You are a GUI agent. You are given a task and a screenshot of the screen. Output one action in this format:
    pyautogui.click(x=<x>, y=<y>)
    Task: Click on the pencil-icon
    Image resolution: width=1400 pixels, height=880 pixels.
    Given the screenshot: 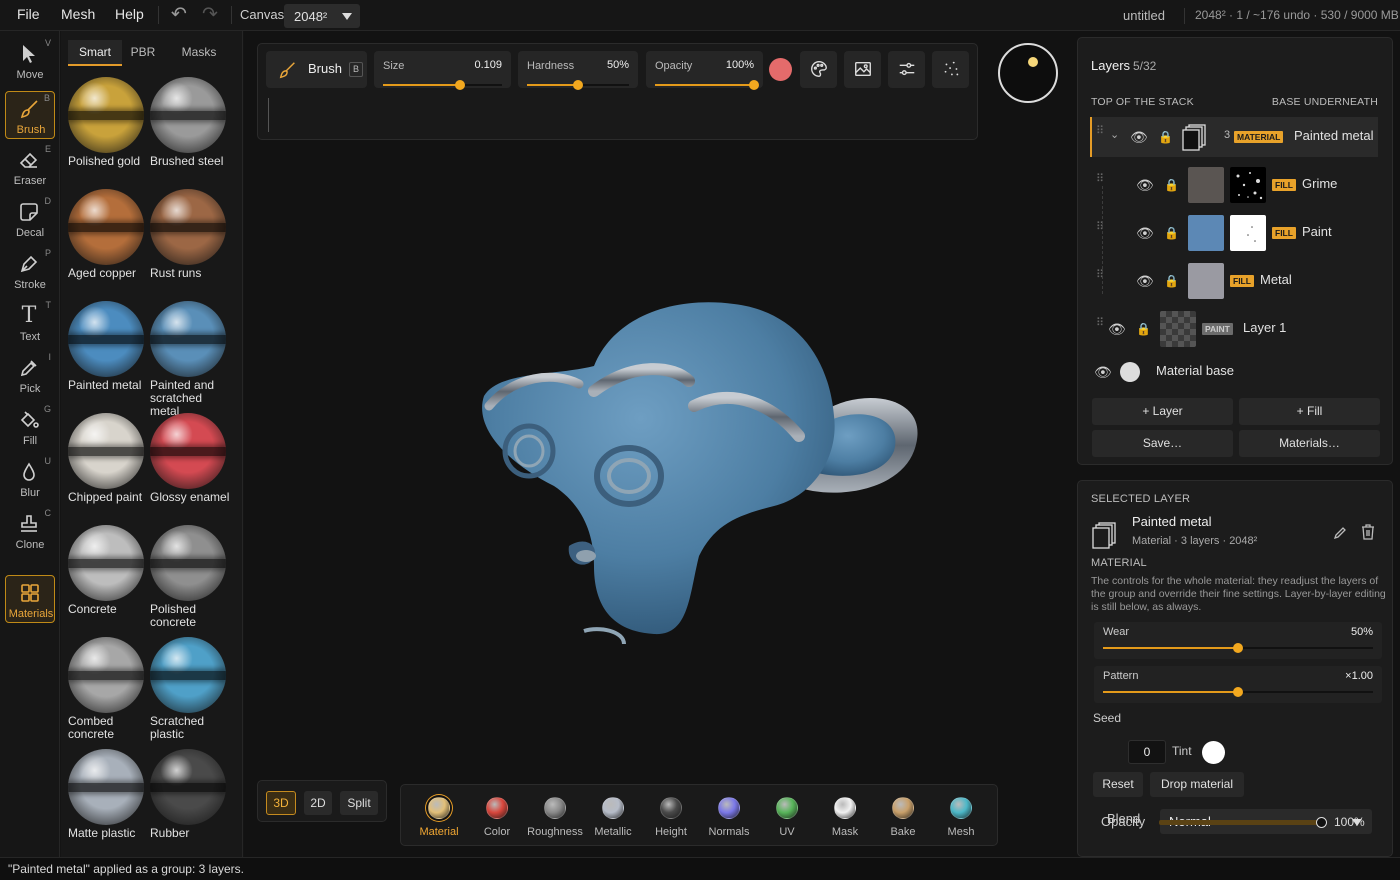 What is the action you would take?
    pyautogui.click(x=1341, y=534)
    